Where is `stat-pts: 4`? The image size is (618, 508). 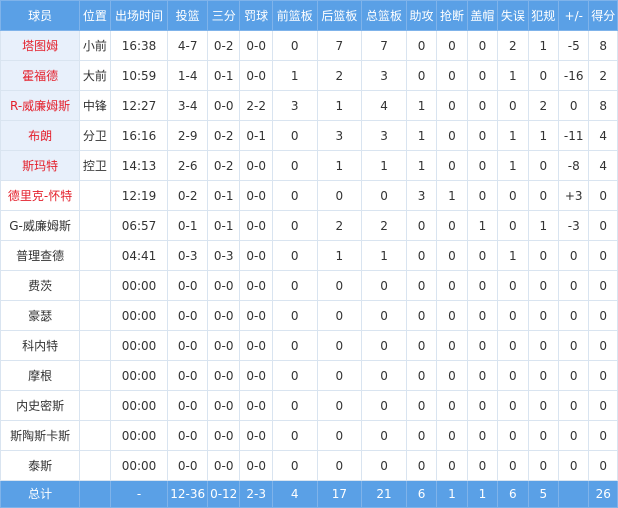
stat-pts: 4 is located at coordinates (603, 165).